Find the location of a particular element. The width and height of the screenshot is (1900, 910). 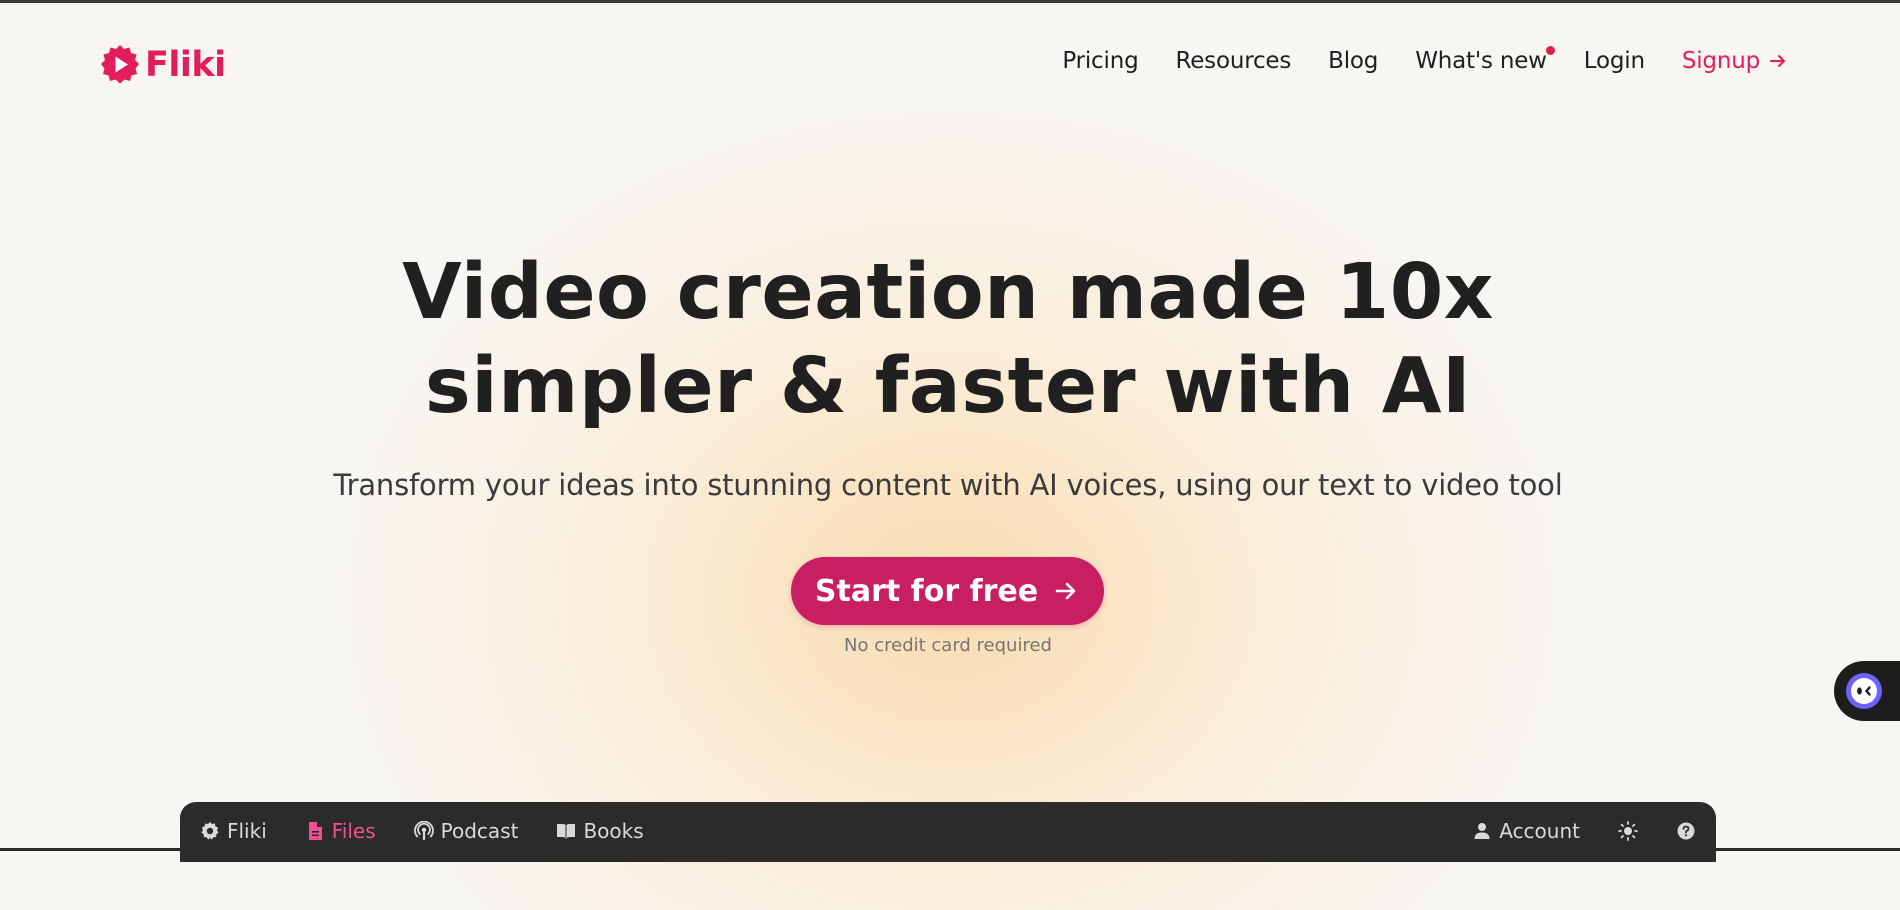

hero-title-line-1: Video creation made 10x is located at coordinates (948, 292).